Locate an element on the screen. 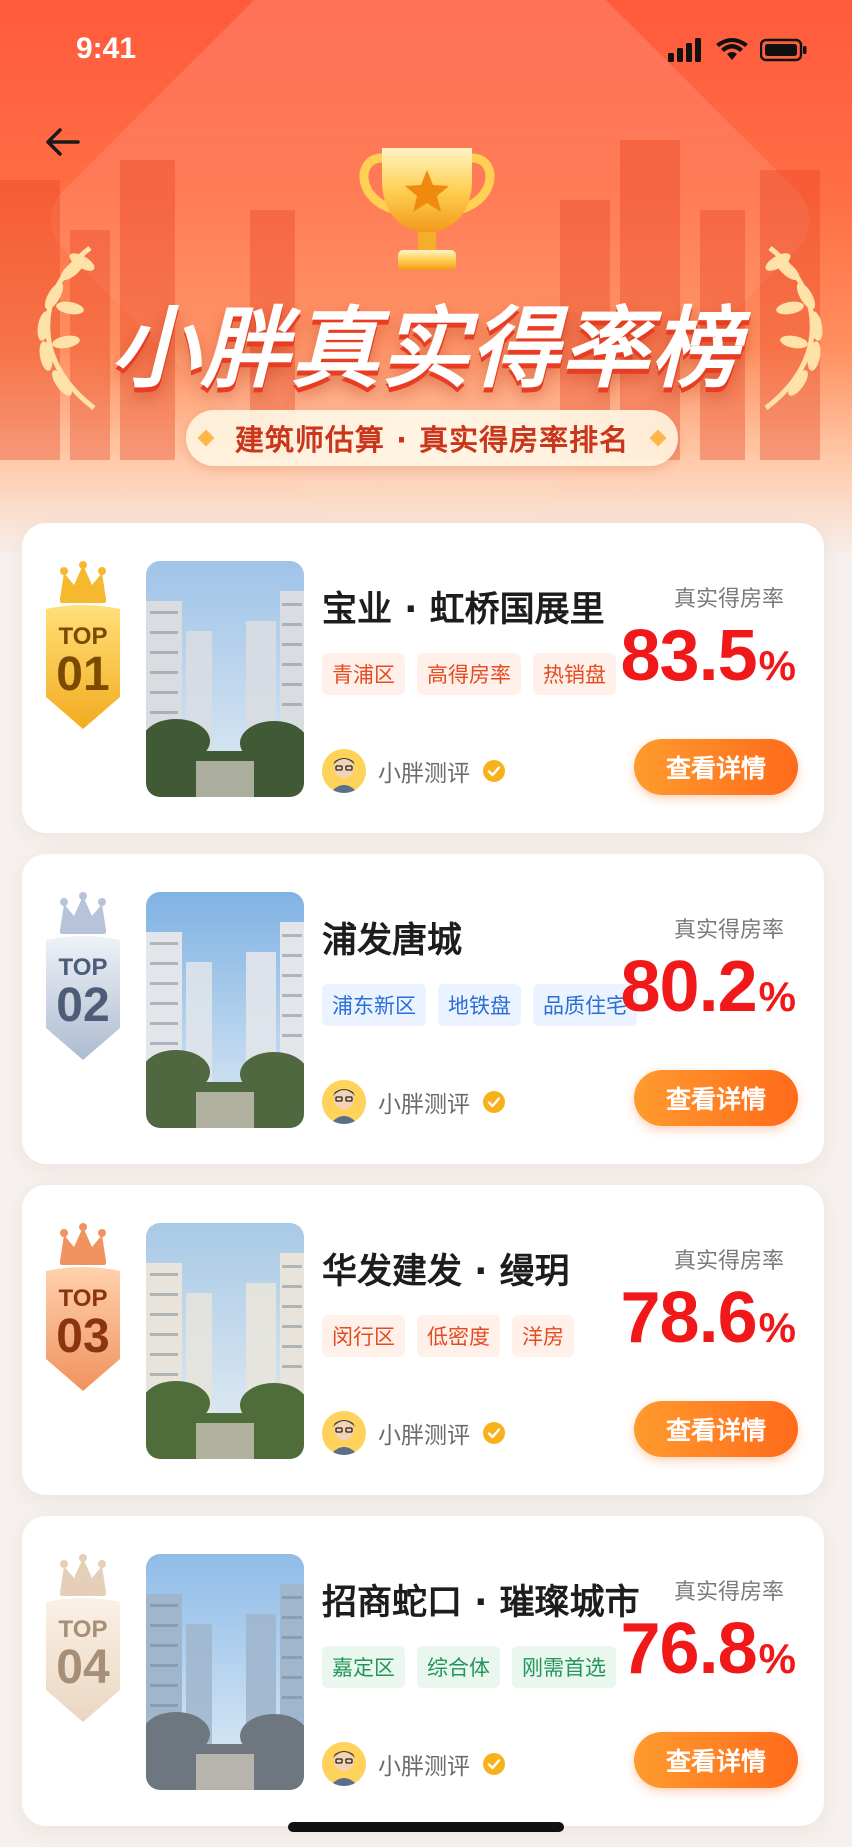 This screenshot has width=852, height=1847. rate-number: 83.5 is located at coordinates (689, 656).